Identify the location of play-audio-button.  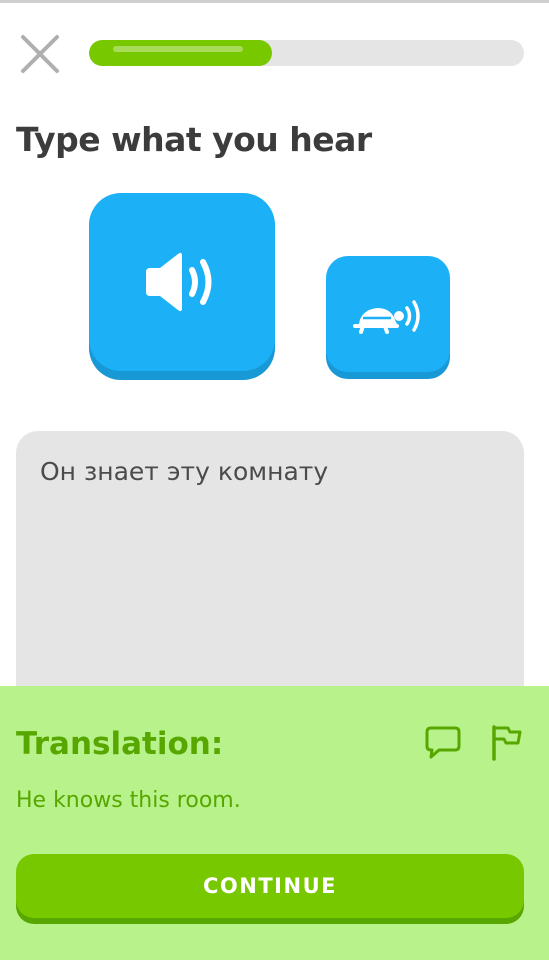
(182, 282).